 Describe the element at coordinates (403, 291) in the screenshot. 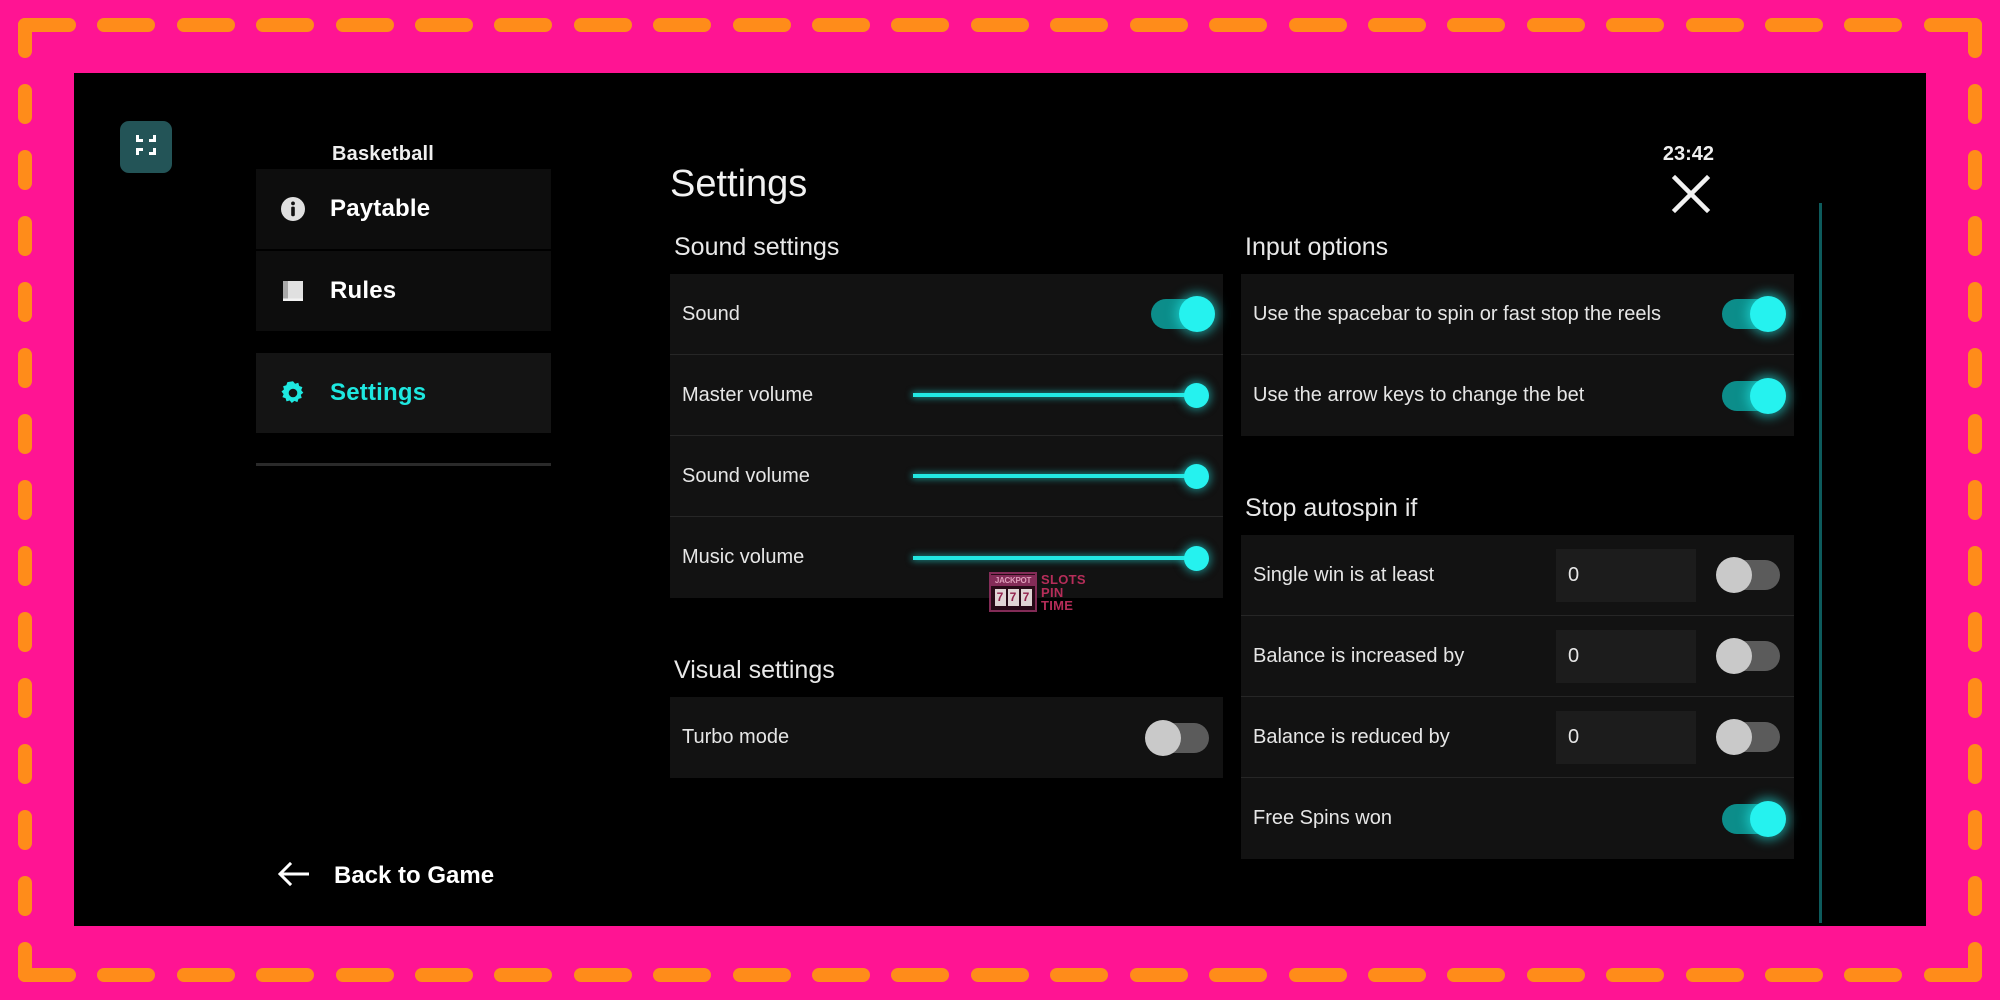

I see `sidebar-item-rules: Rules` at that location.